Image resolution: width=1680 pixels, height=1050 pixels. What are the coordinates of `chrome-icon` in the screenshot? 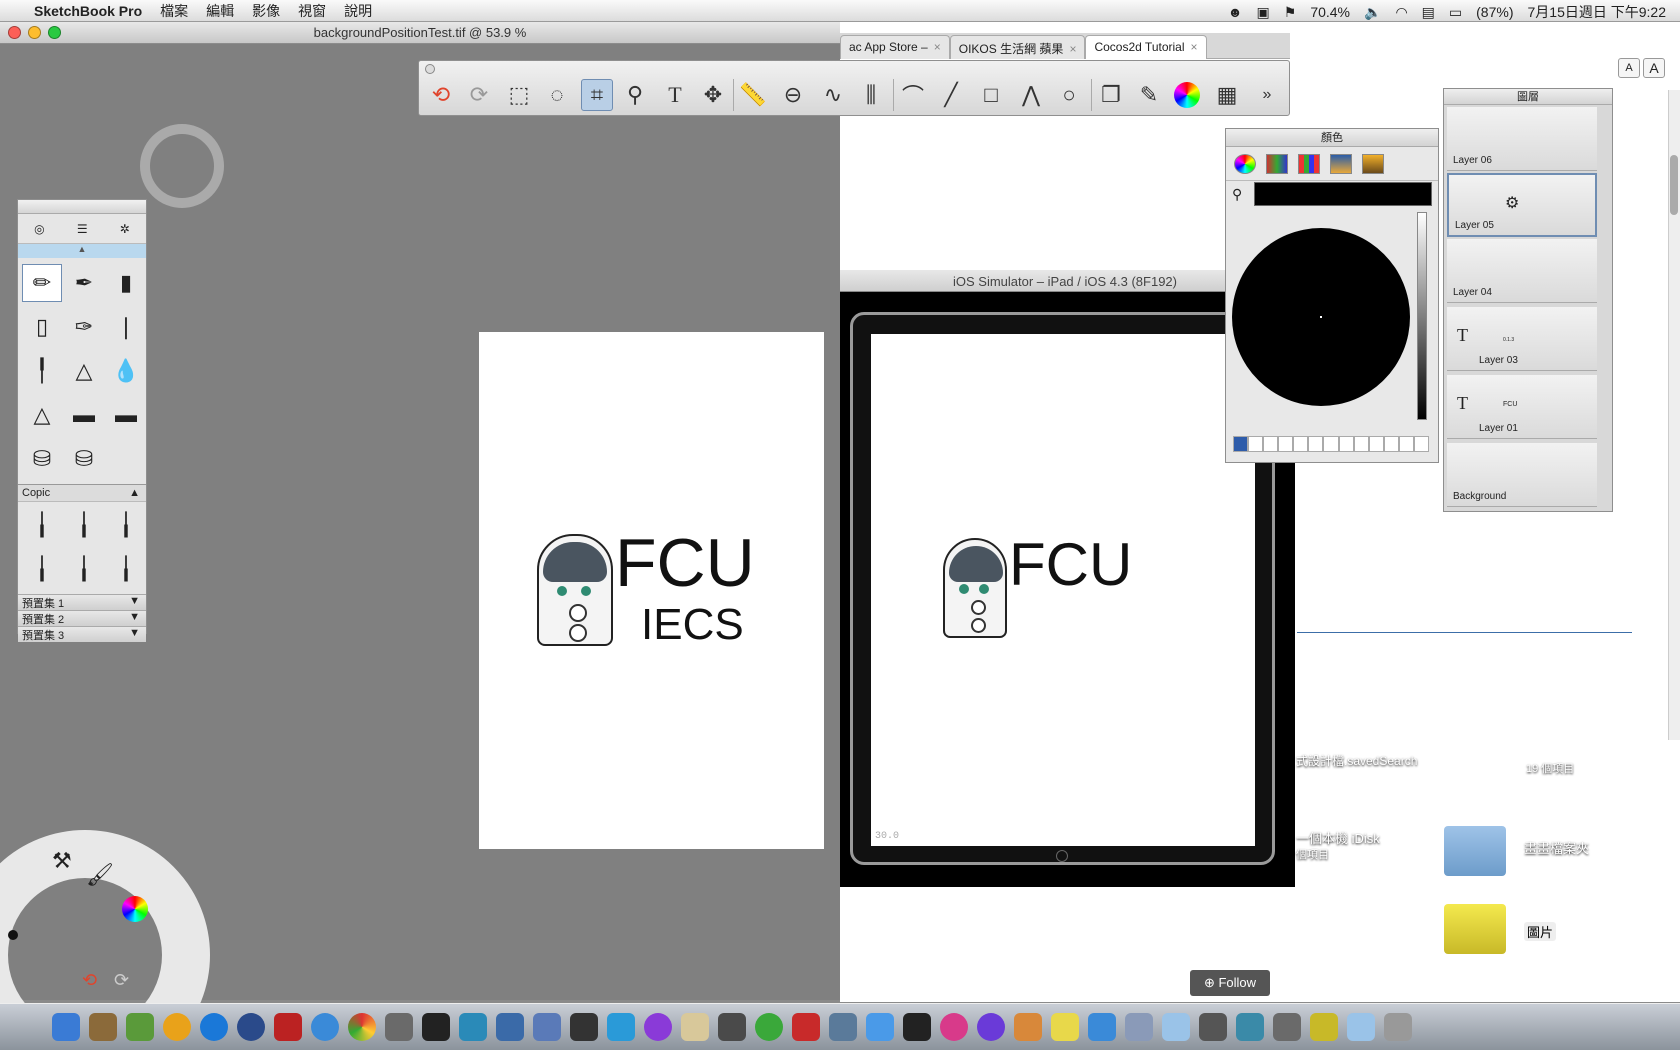 It's located at (362, 1027).